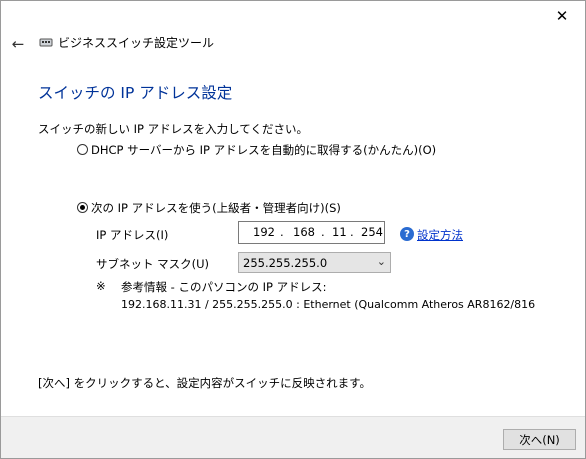  I want to click on ip-octet-1: 192, so click(264, 232).